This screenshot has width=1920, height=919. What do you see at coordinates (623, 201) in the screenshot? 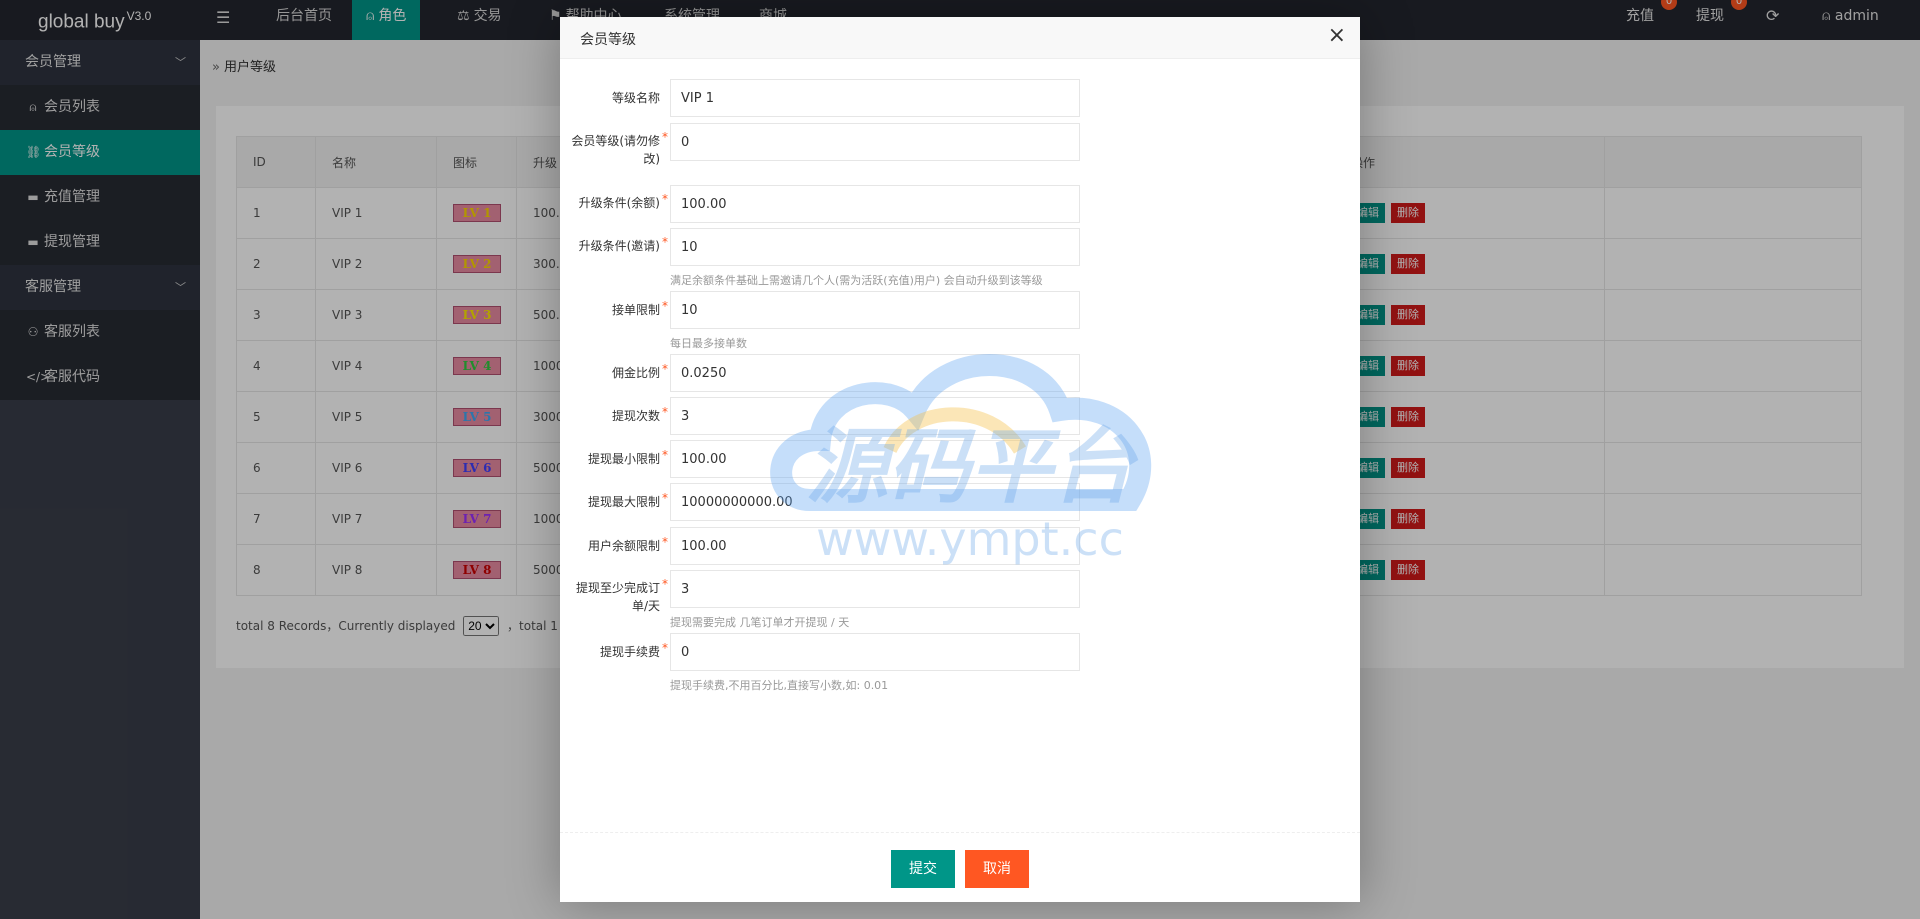
I see `field-label: 升级条件(余额) *` at bounding box center [623, 201].